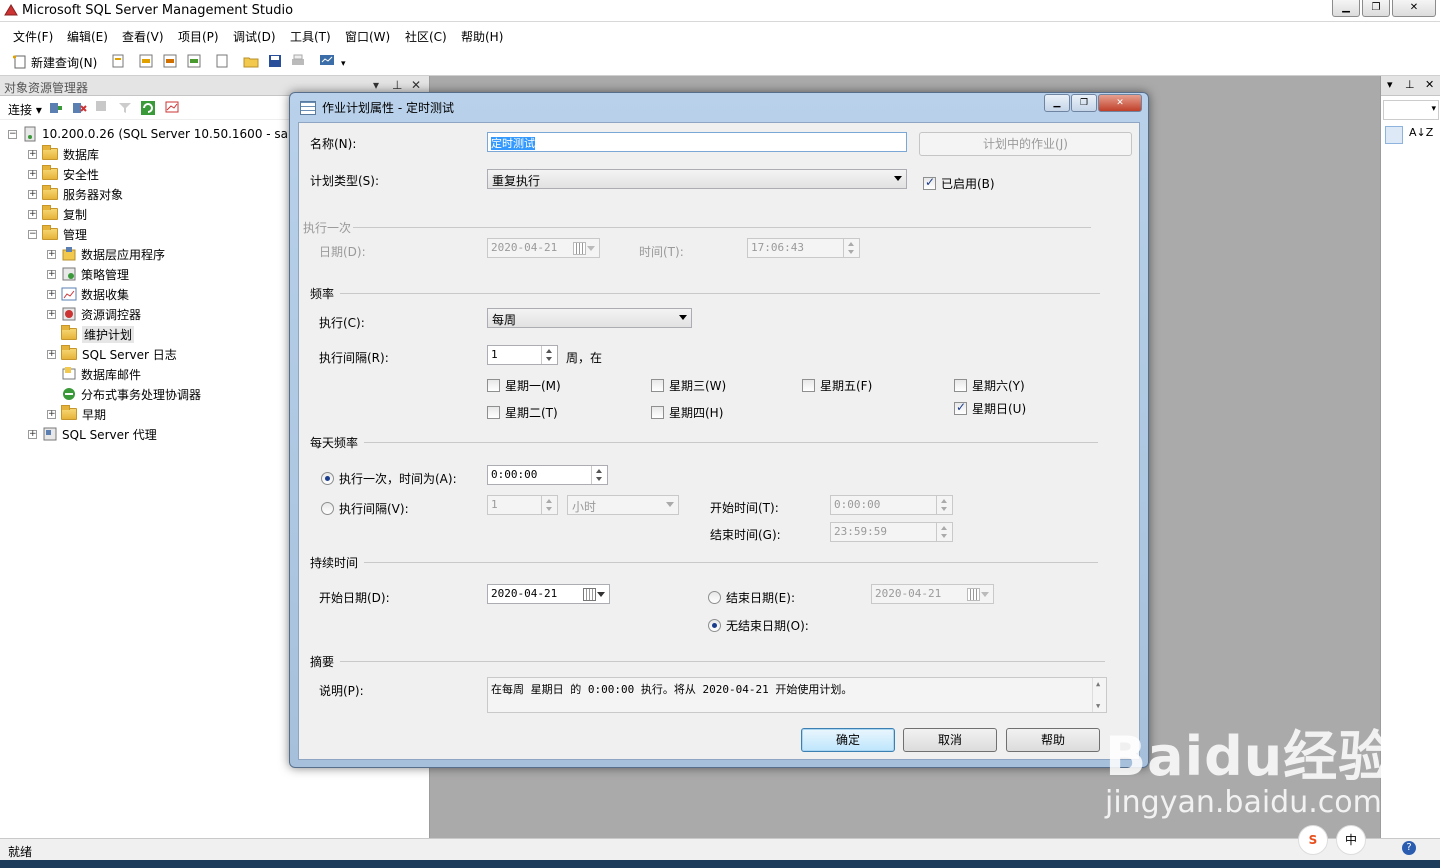  I want to click on start-date-picker: 2020-04-21, so click(548, 594).